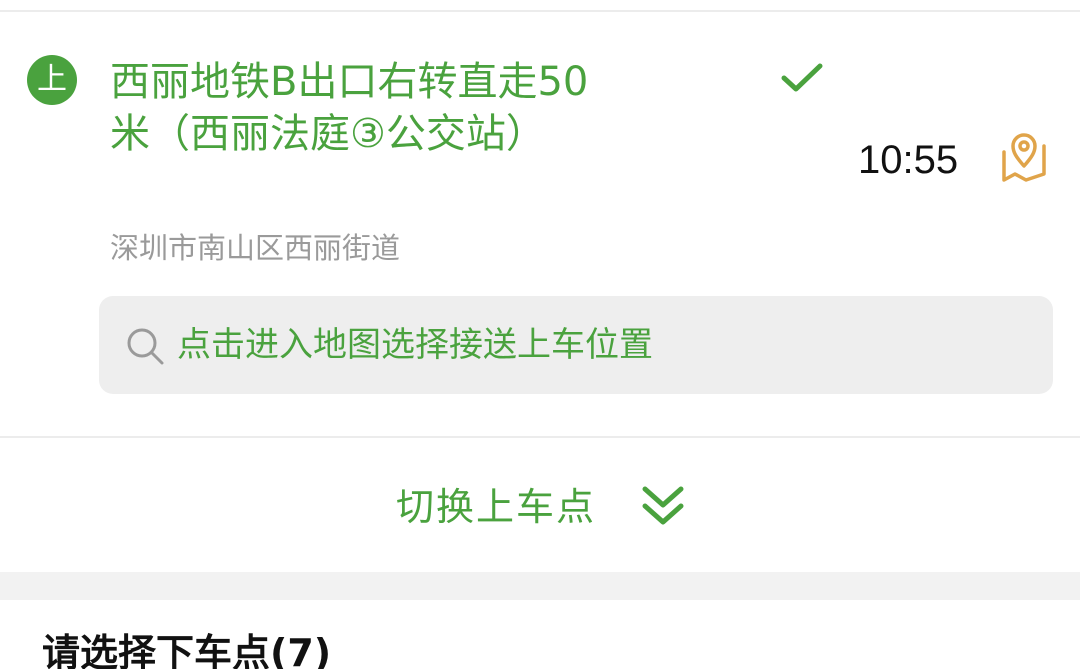 The height and width of the screenshot is (669, 1080). I want to click on double-chevron-down-icon, so click(663, 505).